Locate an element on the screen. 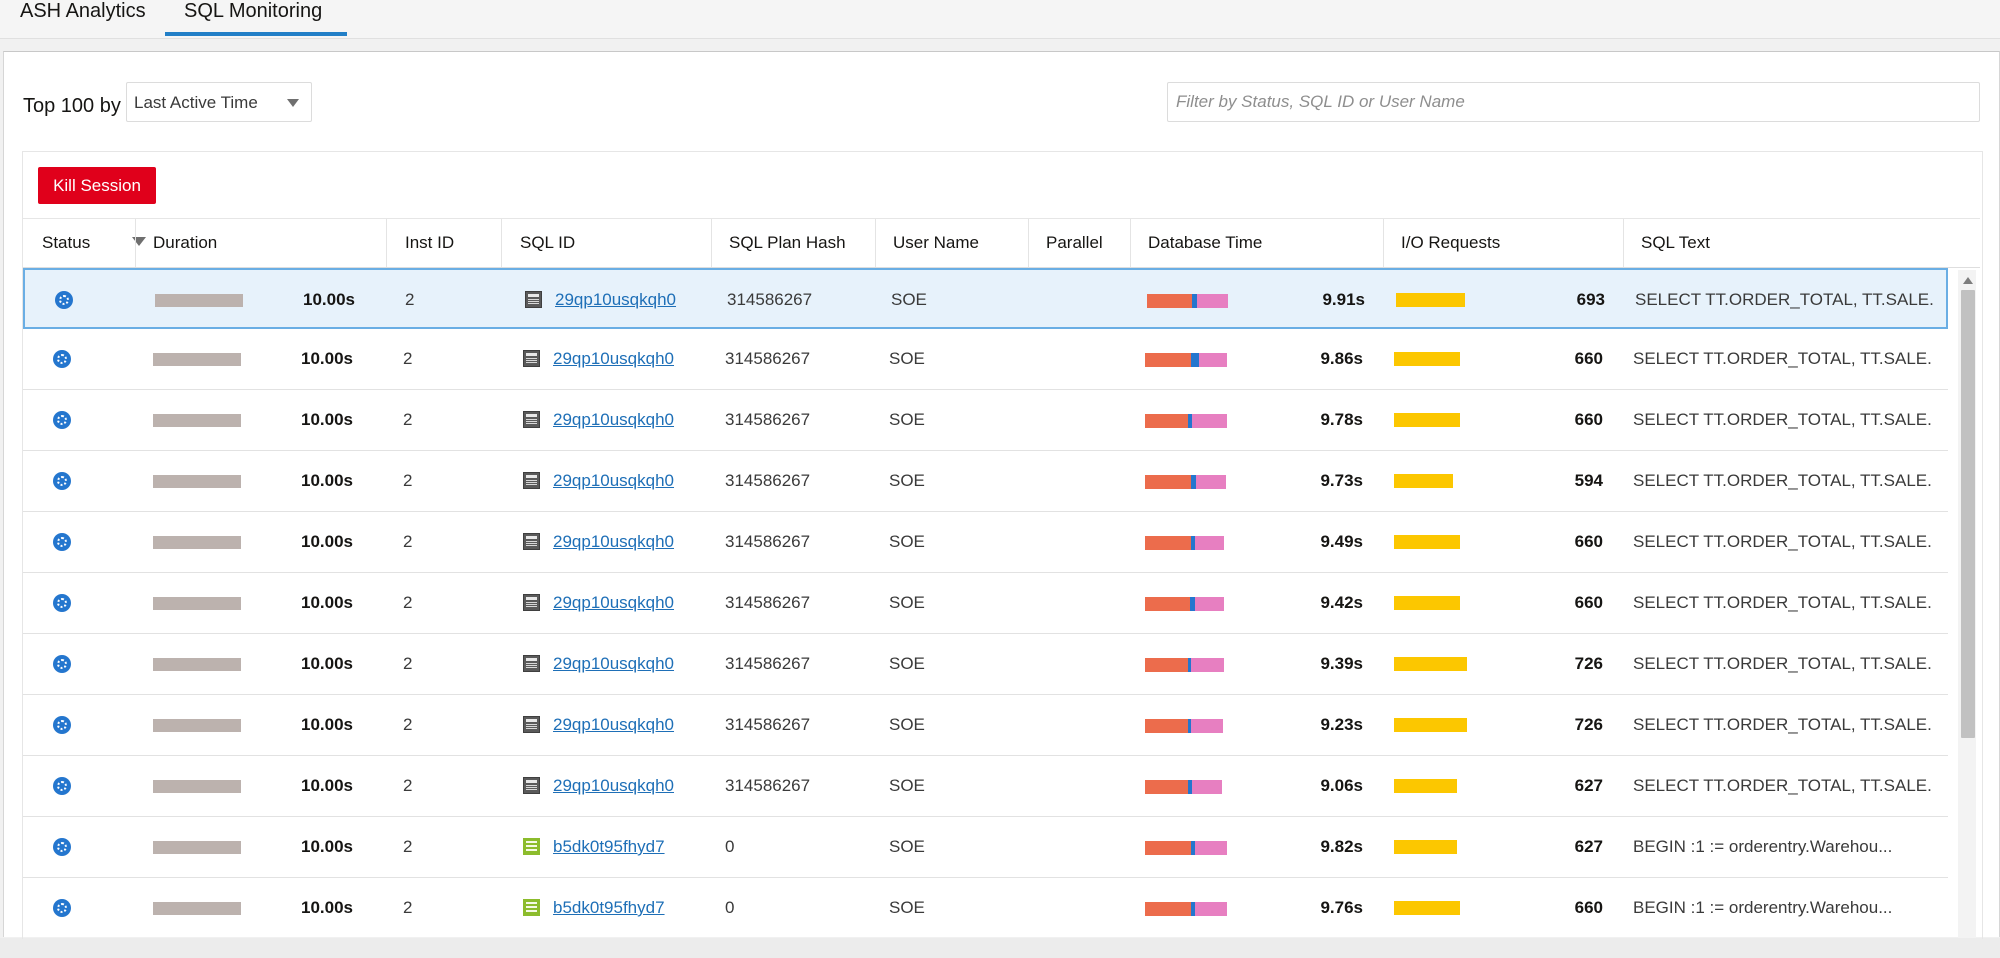 Image resolution: width=2000 pixels, height=958 pixels. io-requests-value: 693 is located at coordinates (1590, 299).